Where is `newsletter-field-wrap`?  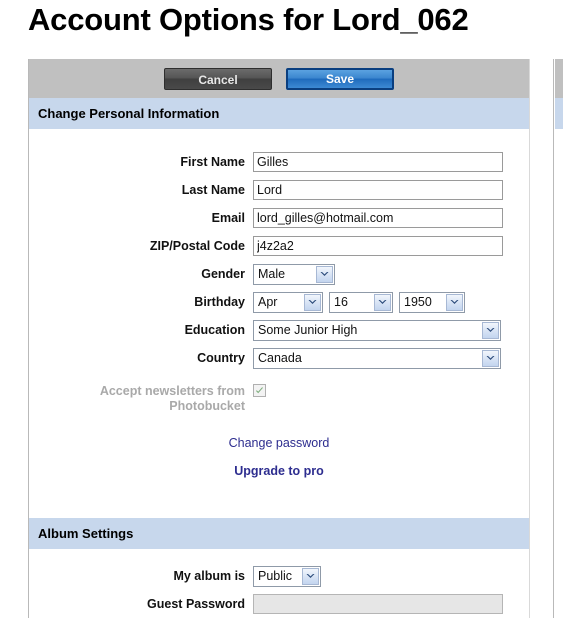 newsletter-field-wrap is located at coordinates (259, 390).